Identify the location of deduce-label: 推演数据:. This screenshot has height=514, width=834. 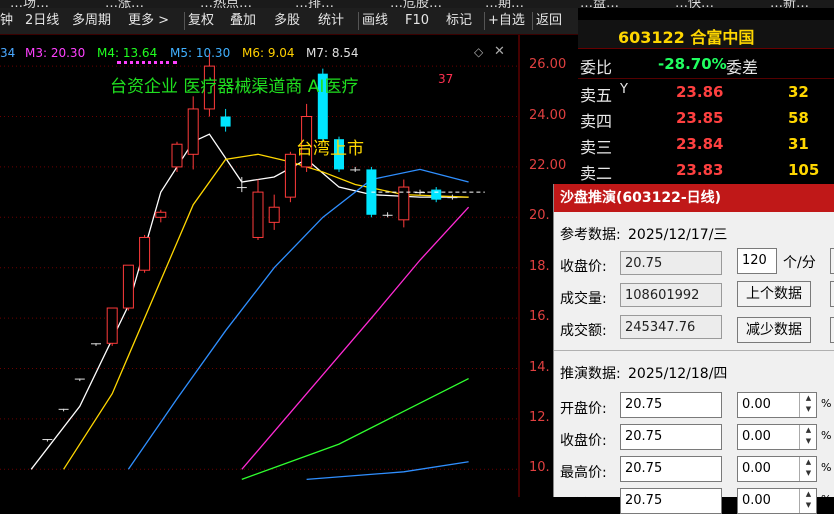
(590, 374).